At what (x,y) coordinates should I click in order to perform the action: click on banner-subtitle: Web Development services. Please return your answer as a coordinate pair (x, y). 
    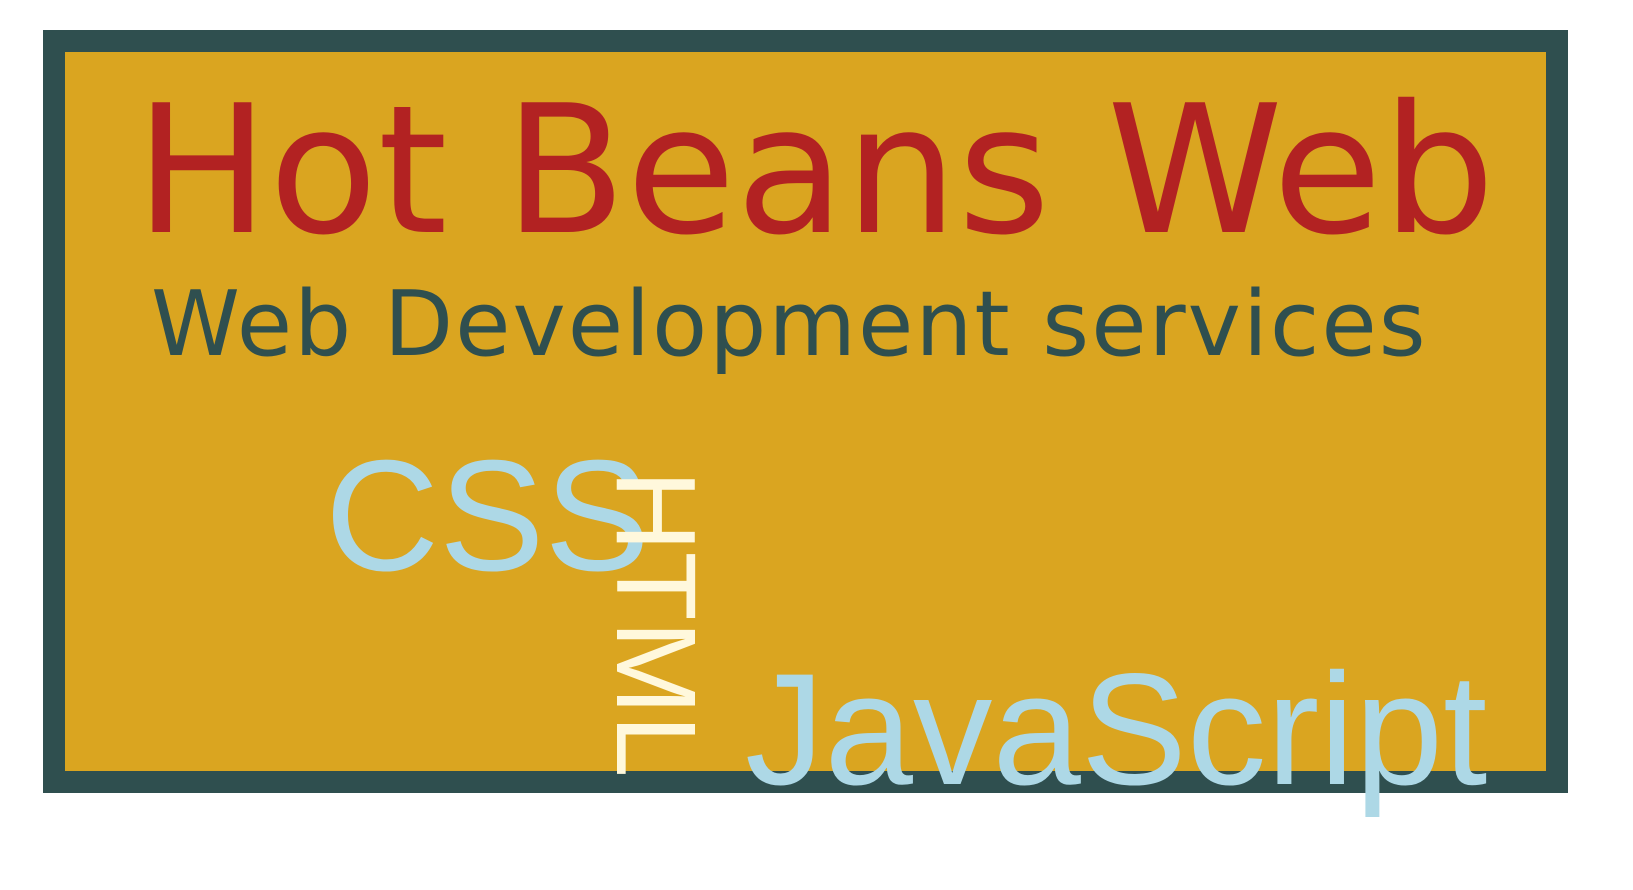
    Looking at the image, I should click on (789, 324).